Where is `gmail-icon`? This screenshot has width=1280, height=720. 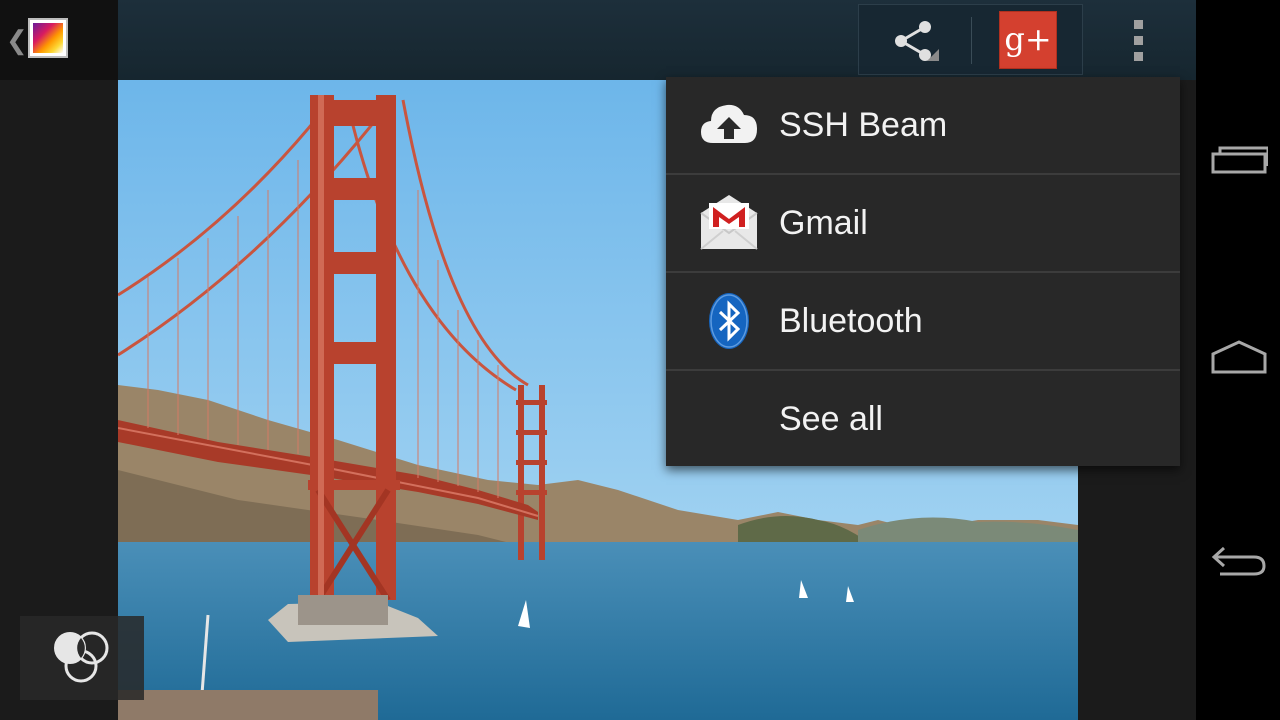 gmail-icon is located at coordinates (729, 222).